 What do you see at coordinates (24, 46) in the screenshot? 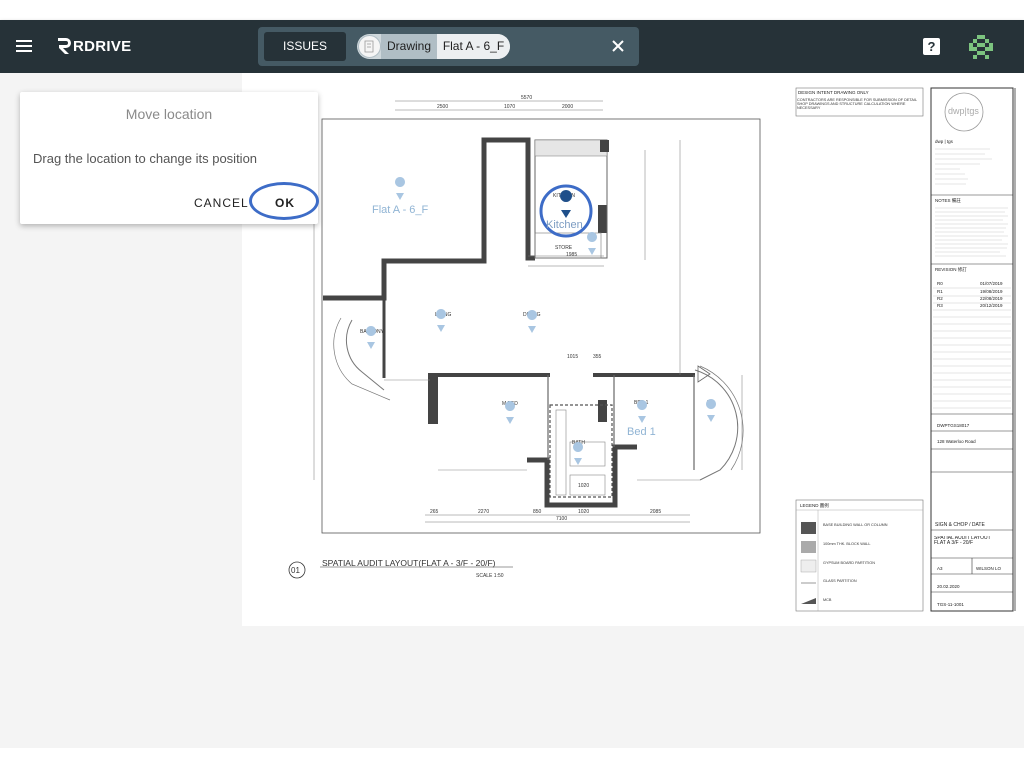
I see `menu-icon` at bounding box center [24, 46].